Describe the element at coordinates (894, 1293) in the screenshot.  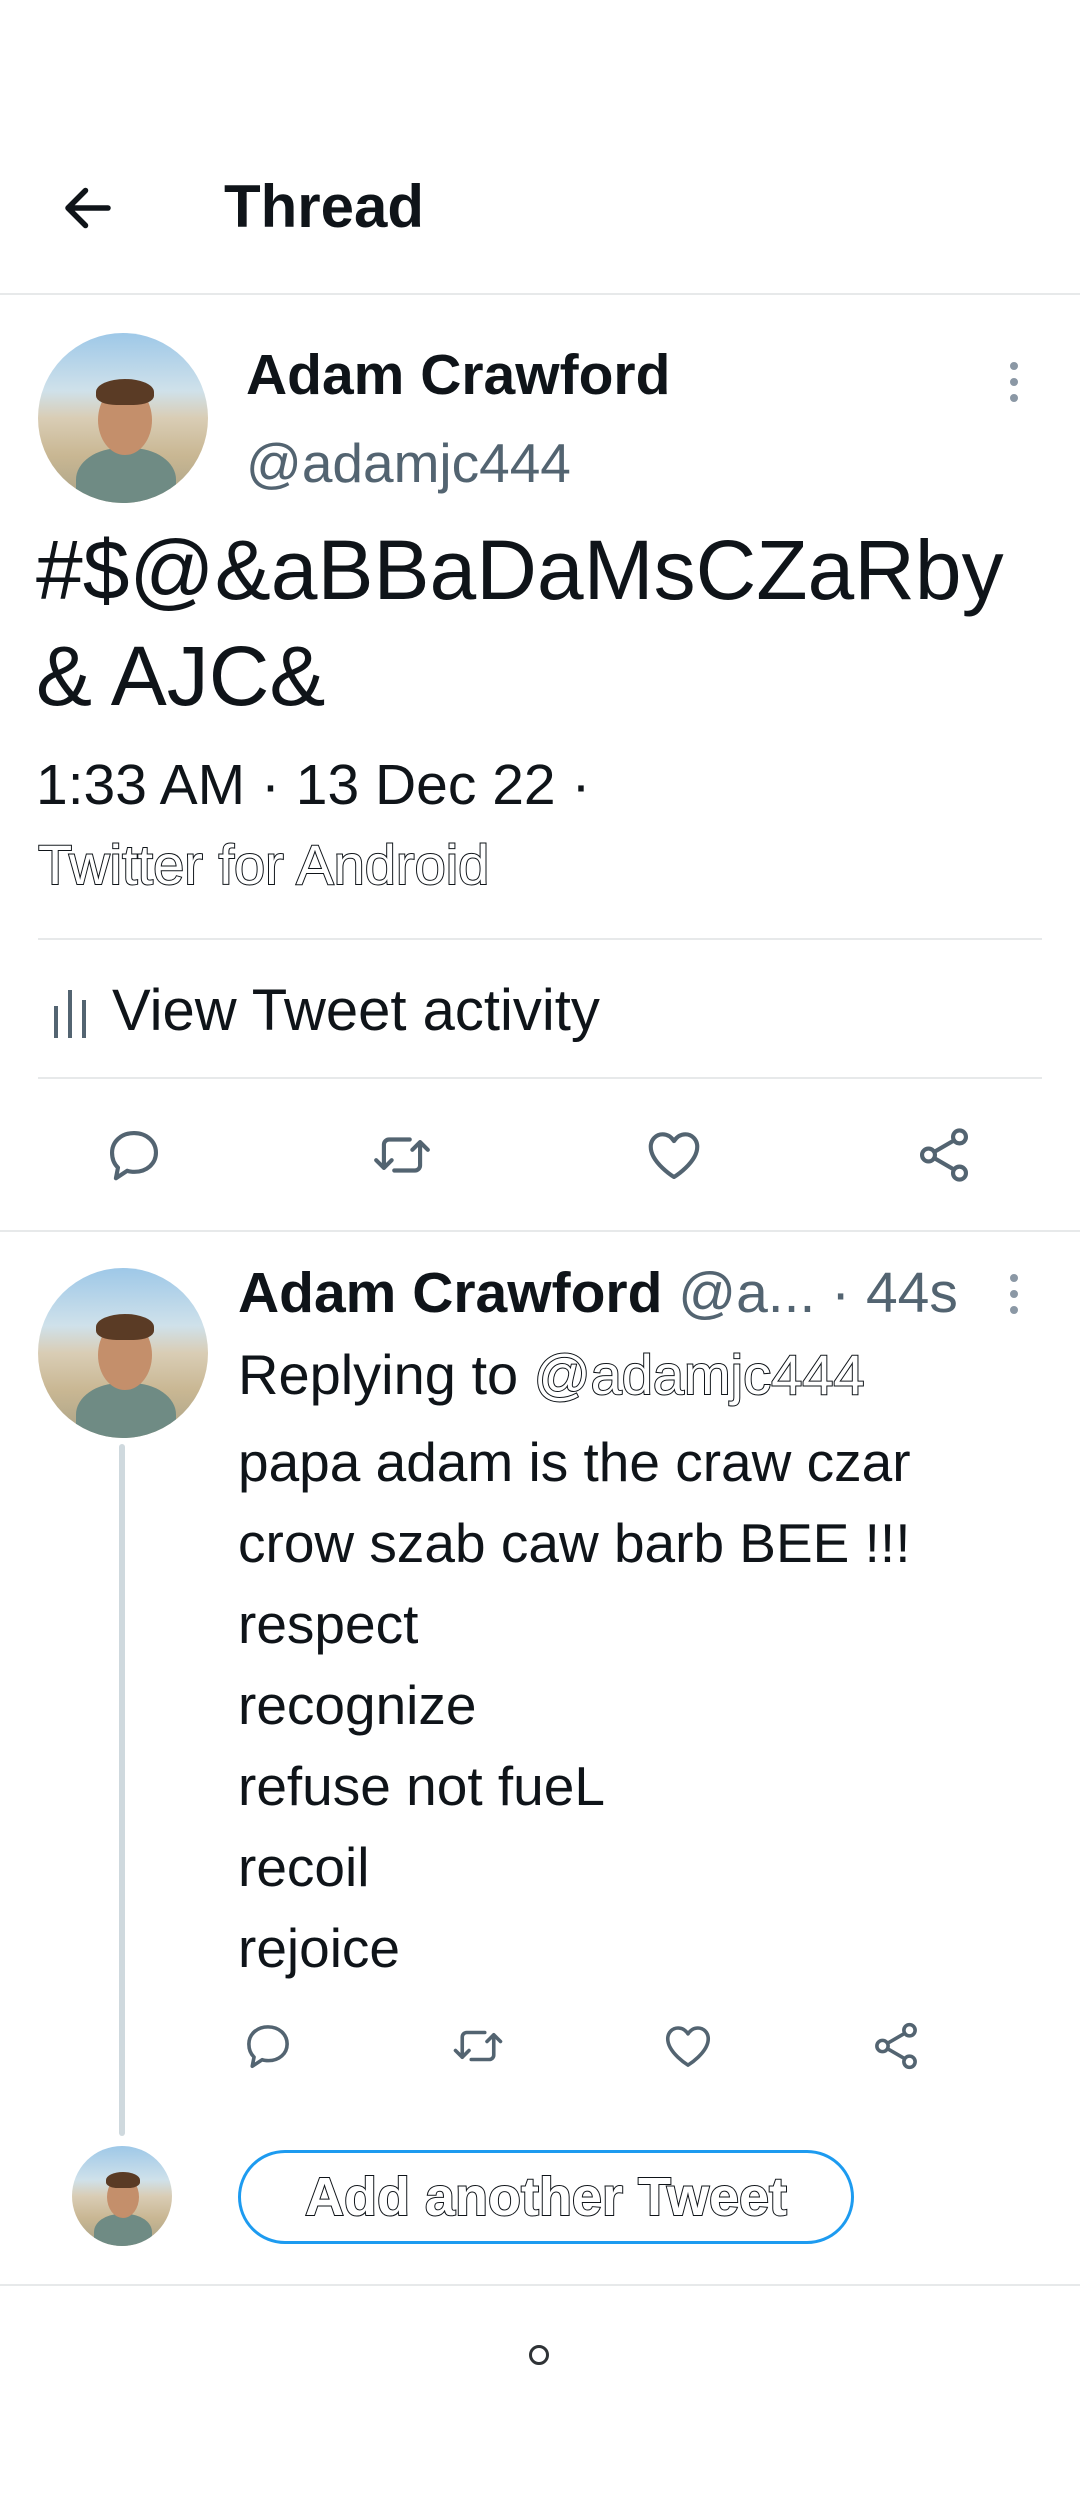
I see `reply-age: · 44s` at that location.